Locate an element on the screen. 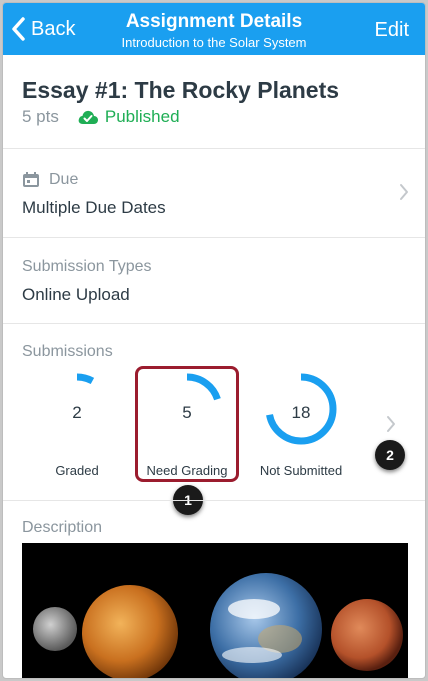  submission-types-value: Online Upload is located at coordinates (76, 294).